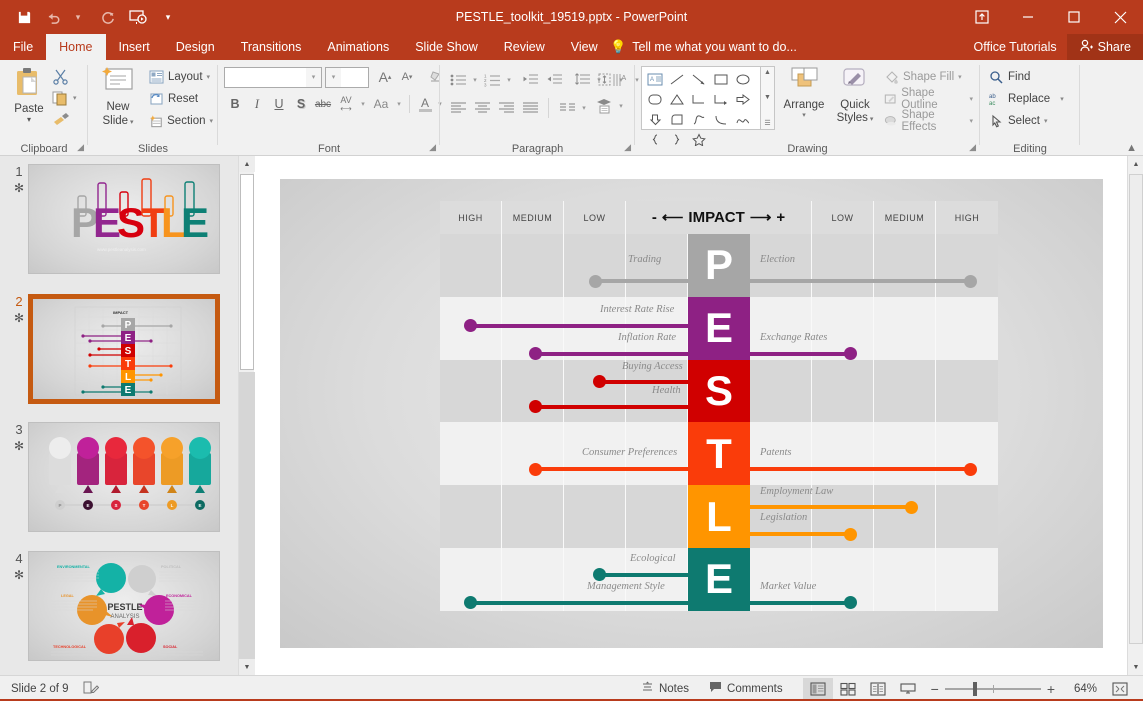 This screenshot has height=701, width=1143. Describe the element at coordinates (1135, 667) in the screenshot. I see `slide-scroll-down-icon: ▼` at that location.